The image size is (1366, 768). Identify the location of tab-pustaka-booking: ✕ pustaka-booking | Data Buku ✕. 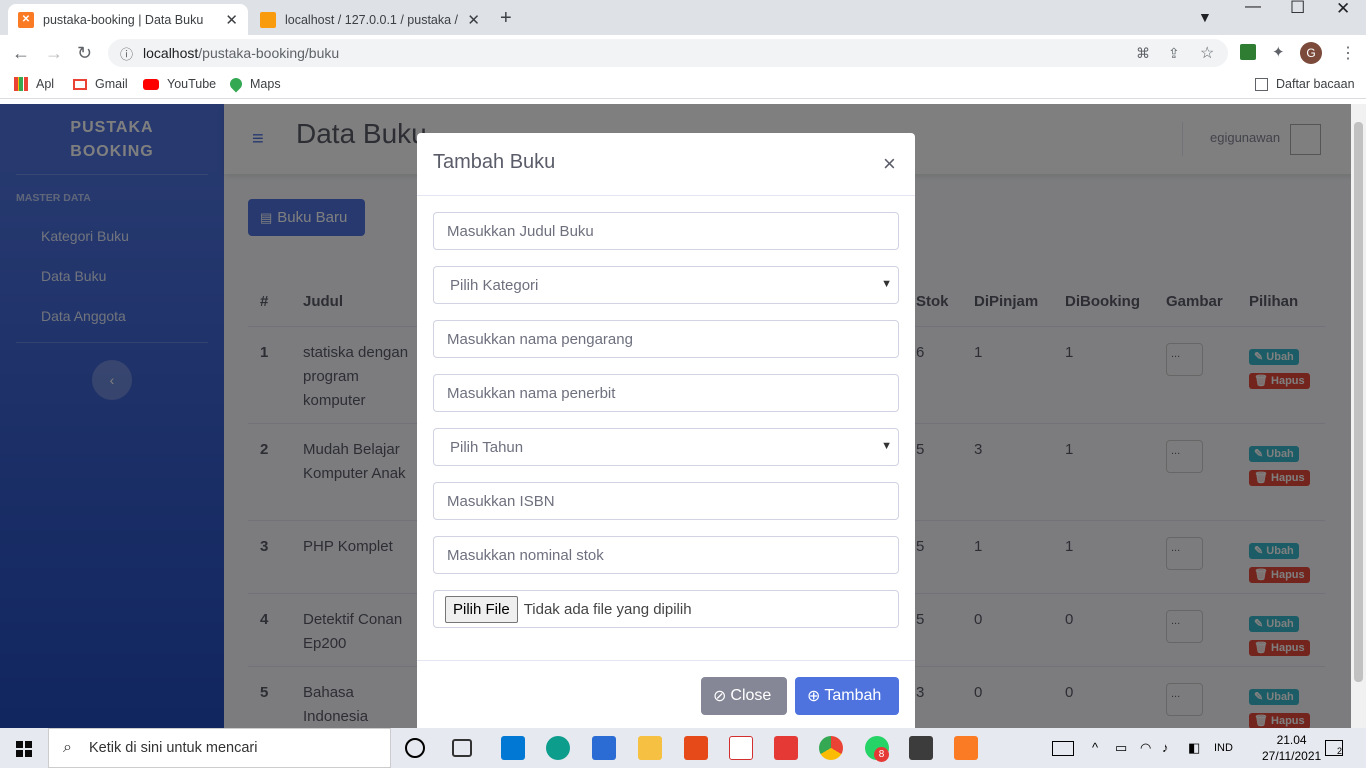
(128, 19).